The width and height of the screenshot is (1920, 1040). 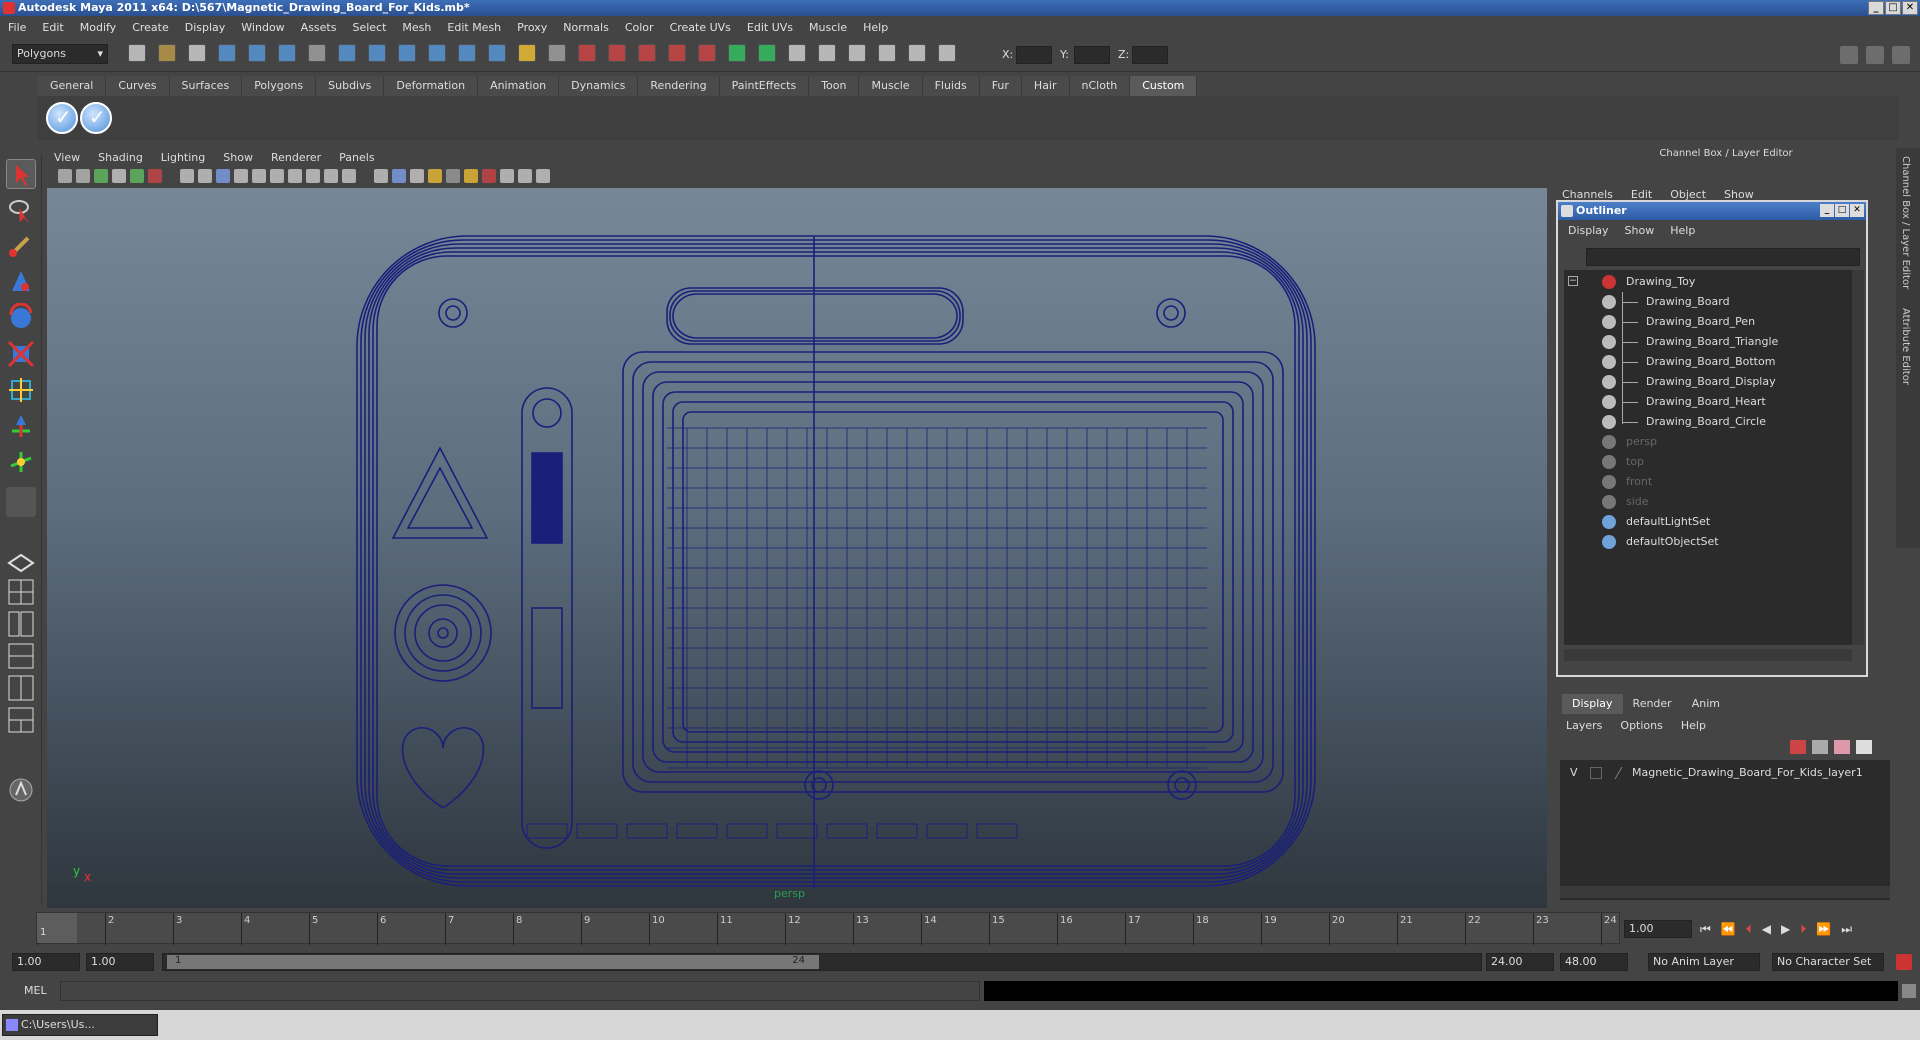 What do you see at coordinates (1708, 322) in the screenshot?
I see `outliner-item: Drawing_Board_Pen` at bounding box center [1708, 322].